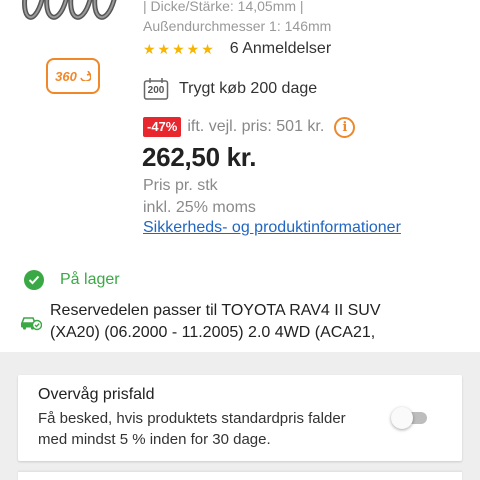  I want to click on discount-row: -47% ift. vejl. pris: 501 kr. i, so click(249, 127).